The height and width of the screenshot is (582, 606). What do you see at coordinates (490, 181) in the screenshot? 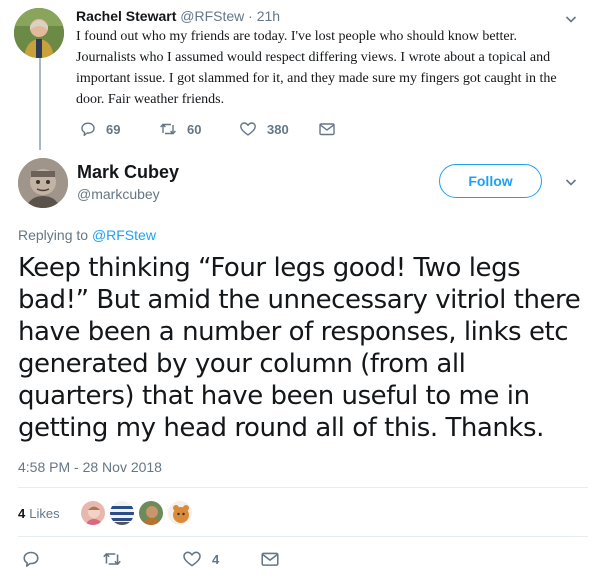
I see `follow-button: Follow` at bounding box center [490, 181].